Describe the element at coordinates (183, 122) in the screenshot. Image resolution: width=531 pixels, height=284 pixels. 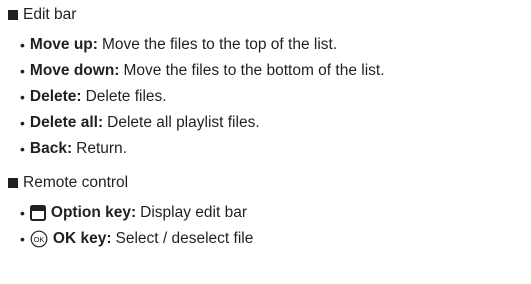
I see `item-description: Delete all playlist files.` at that location.